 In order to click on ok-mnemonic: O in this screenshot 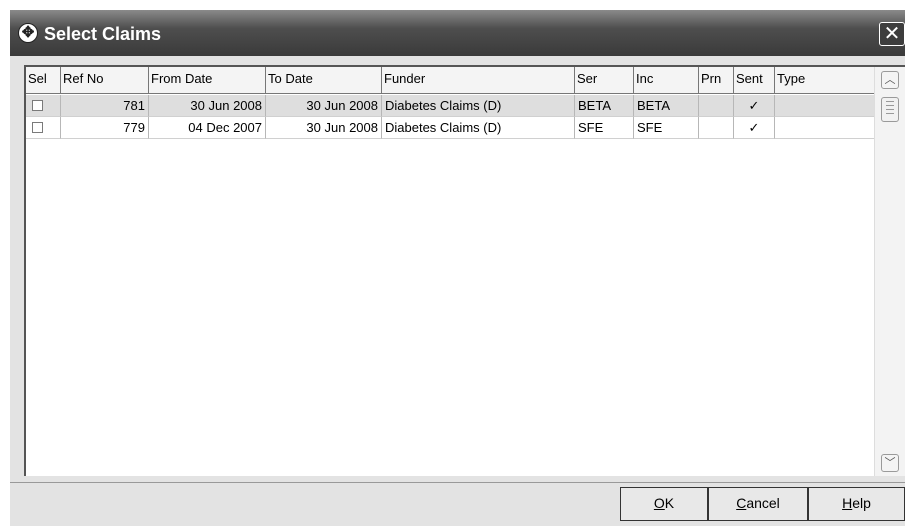, I will do `click(659, 503)`.